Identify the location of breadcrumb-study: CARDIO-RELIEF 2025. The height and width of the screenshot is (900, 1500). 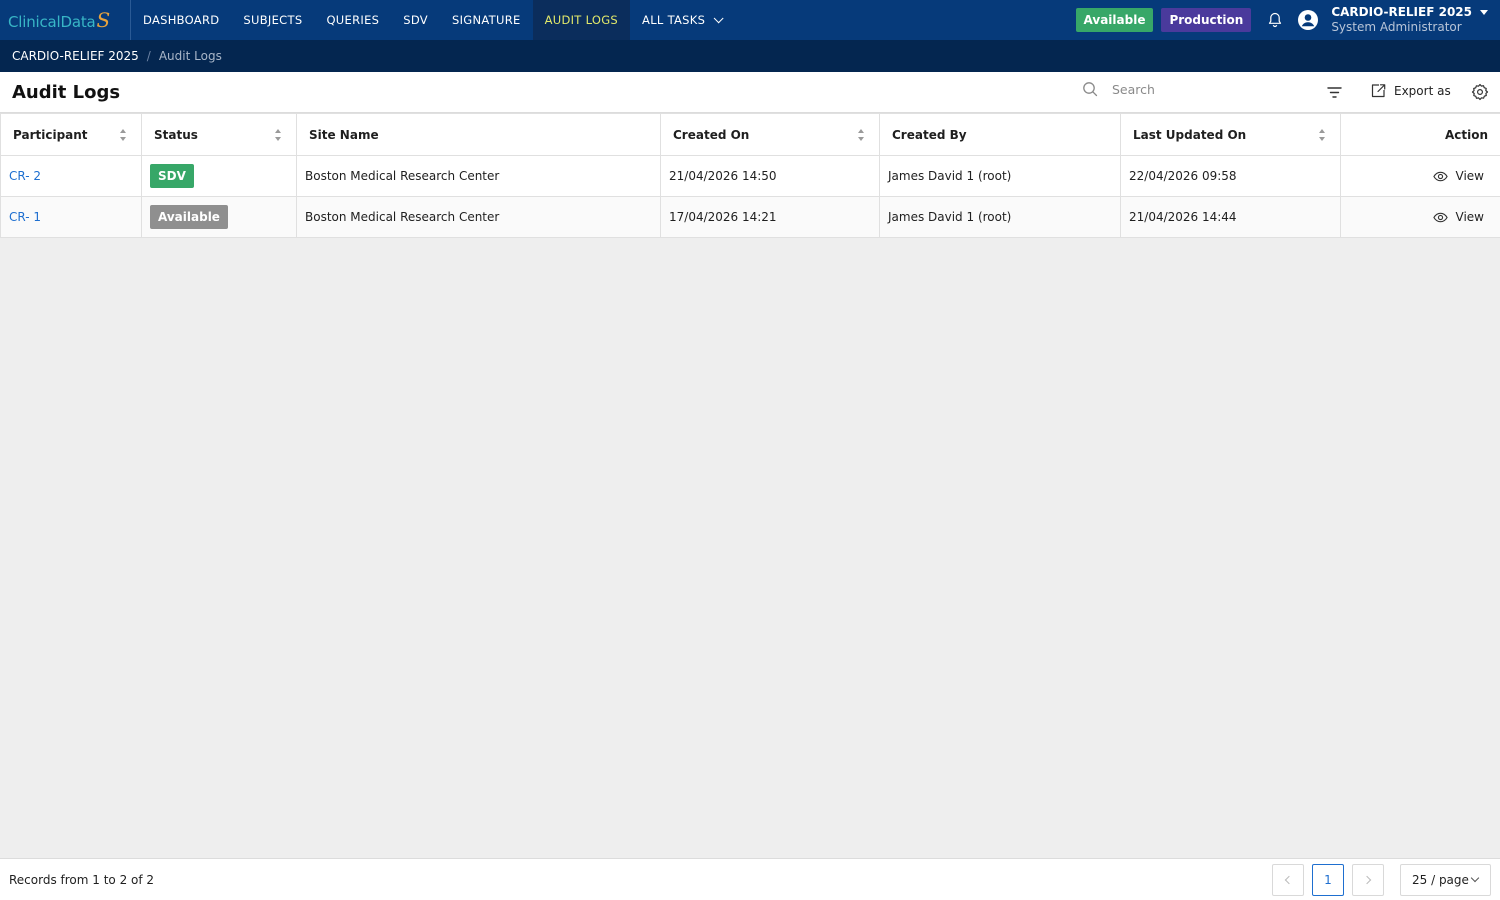
(75, 56).